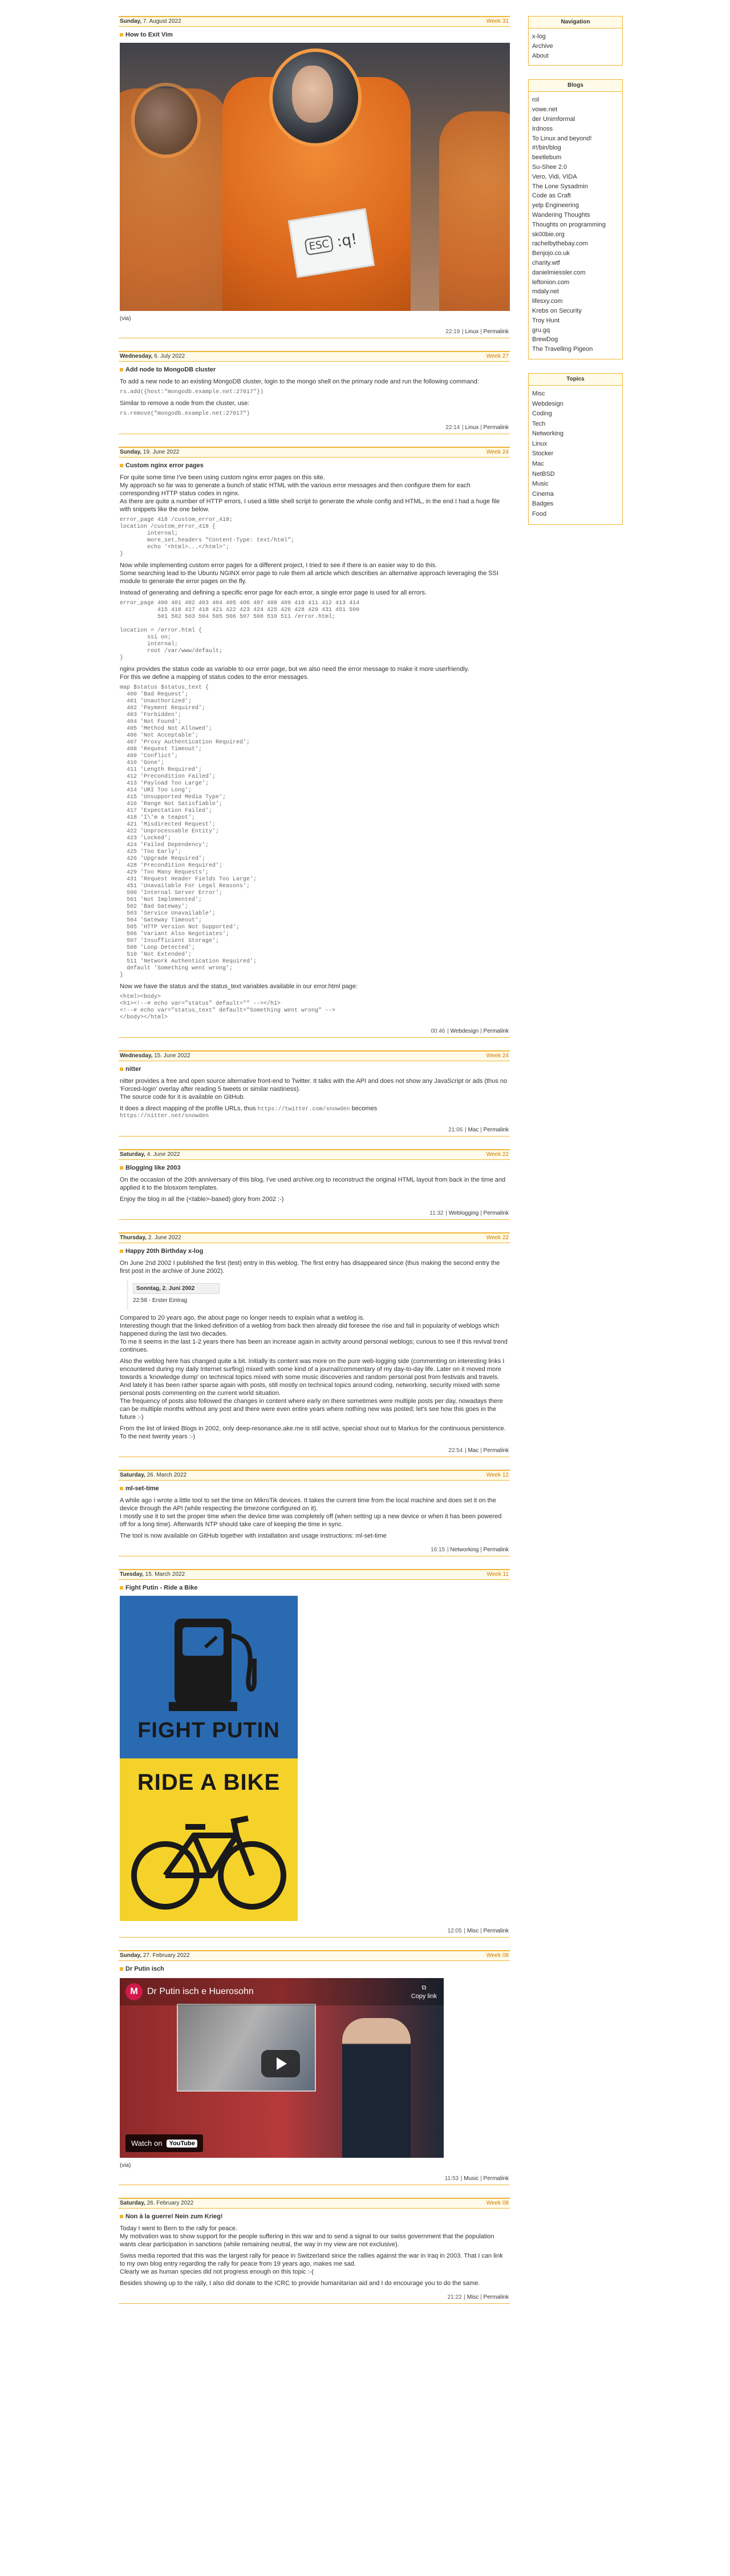  What do you see at coordinates (548, 234) in the screenshot?
I see `blog-link: sk00bie.org` at bounding box center [548, 234].